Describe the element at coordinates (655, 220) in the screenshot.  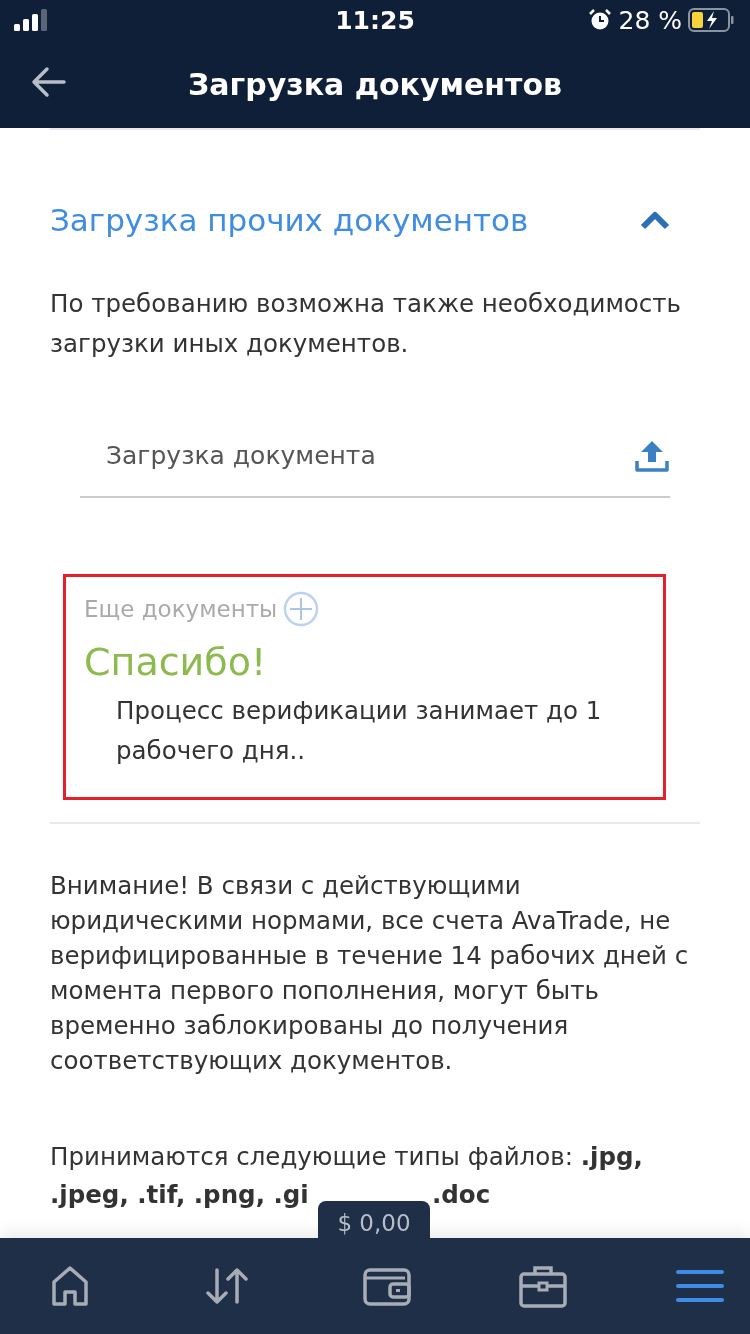
I see `chevron-up-icon` at that location.